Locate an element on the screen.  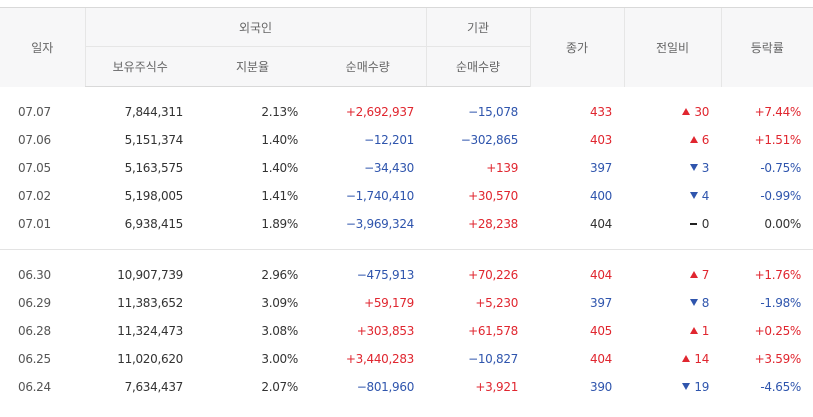
institution-net-cell: −302,865 is located at coordinates (489, 140).